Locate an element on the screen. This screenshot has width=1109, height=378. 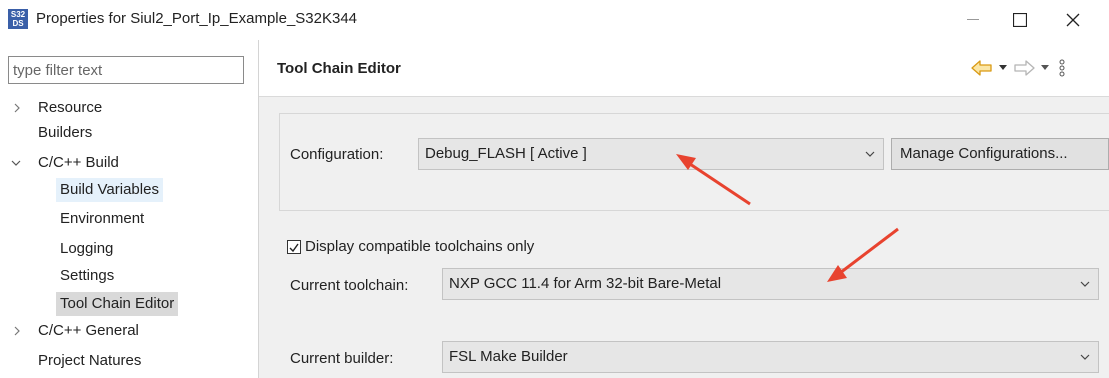
page-header: Tool Chain Editor is located at coordinates (684, 68).